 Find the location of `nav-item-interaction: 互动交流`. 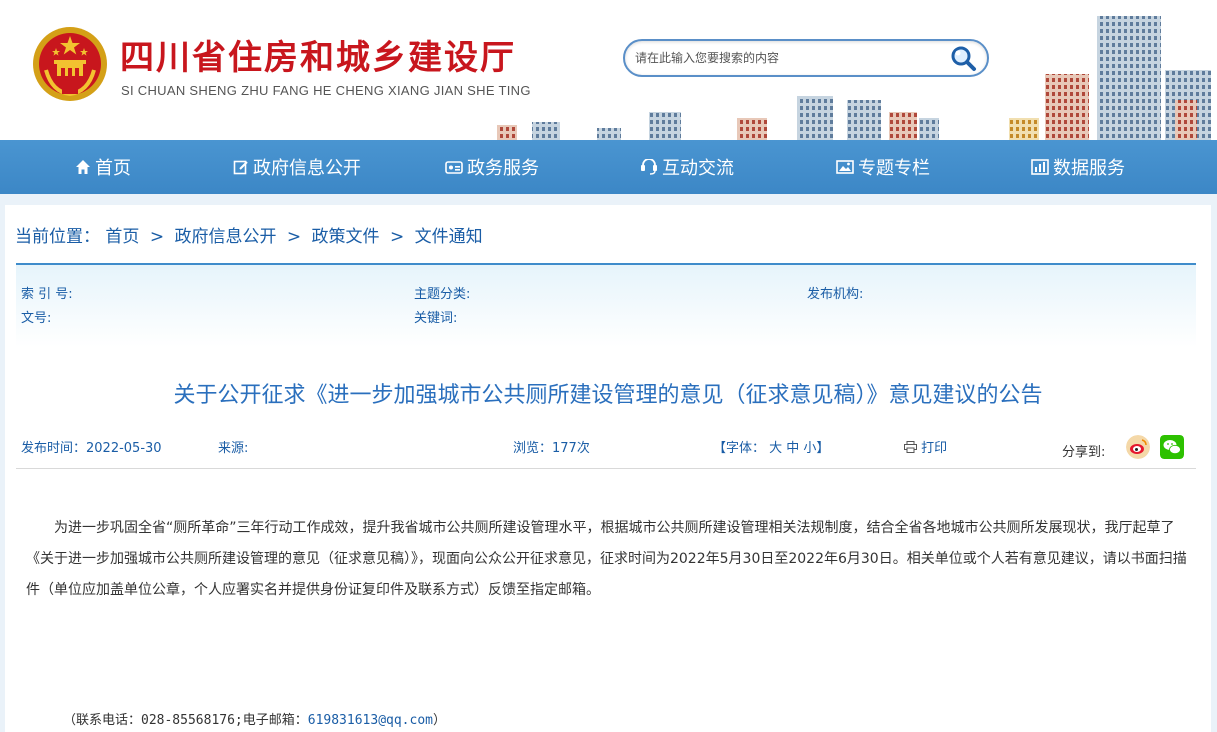

nav-item-interaction: 互动交流 is located at coordinates (687, 167).